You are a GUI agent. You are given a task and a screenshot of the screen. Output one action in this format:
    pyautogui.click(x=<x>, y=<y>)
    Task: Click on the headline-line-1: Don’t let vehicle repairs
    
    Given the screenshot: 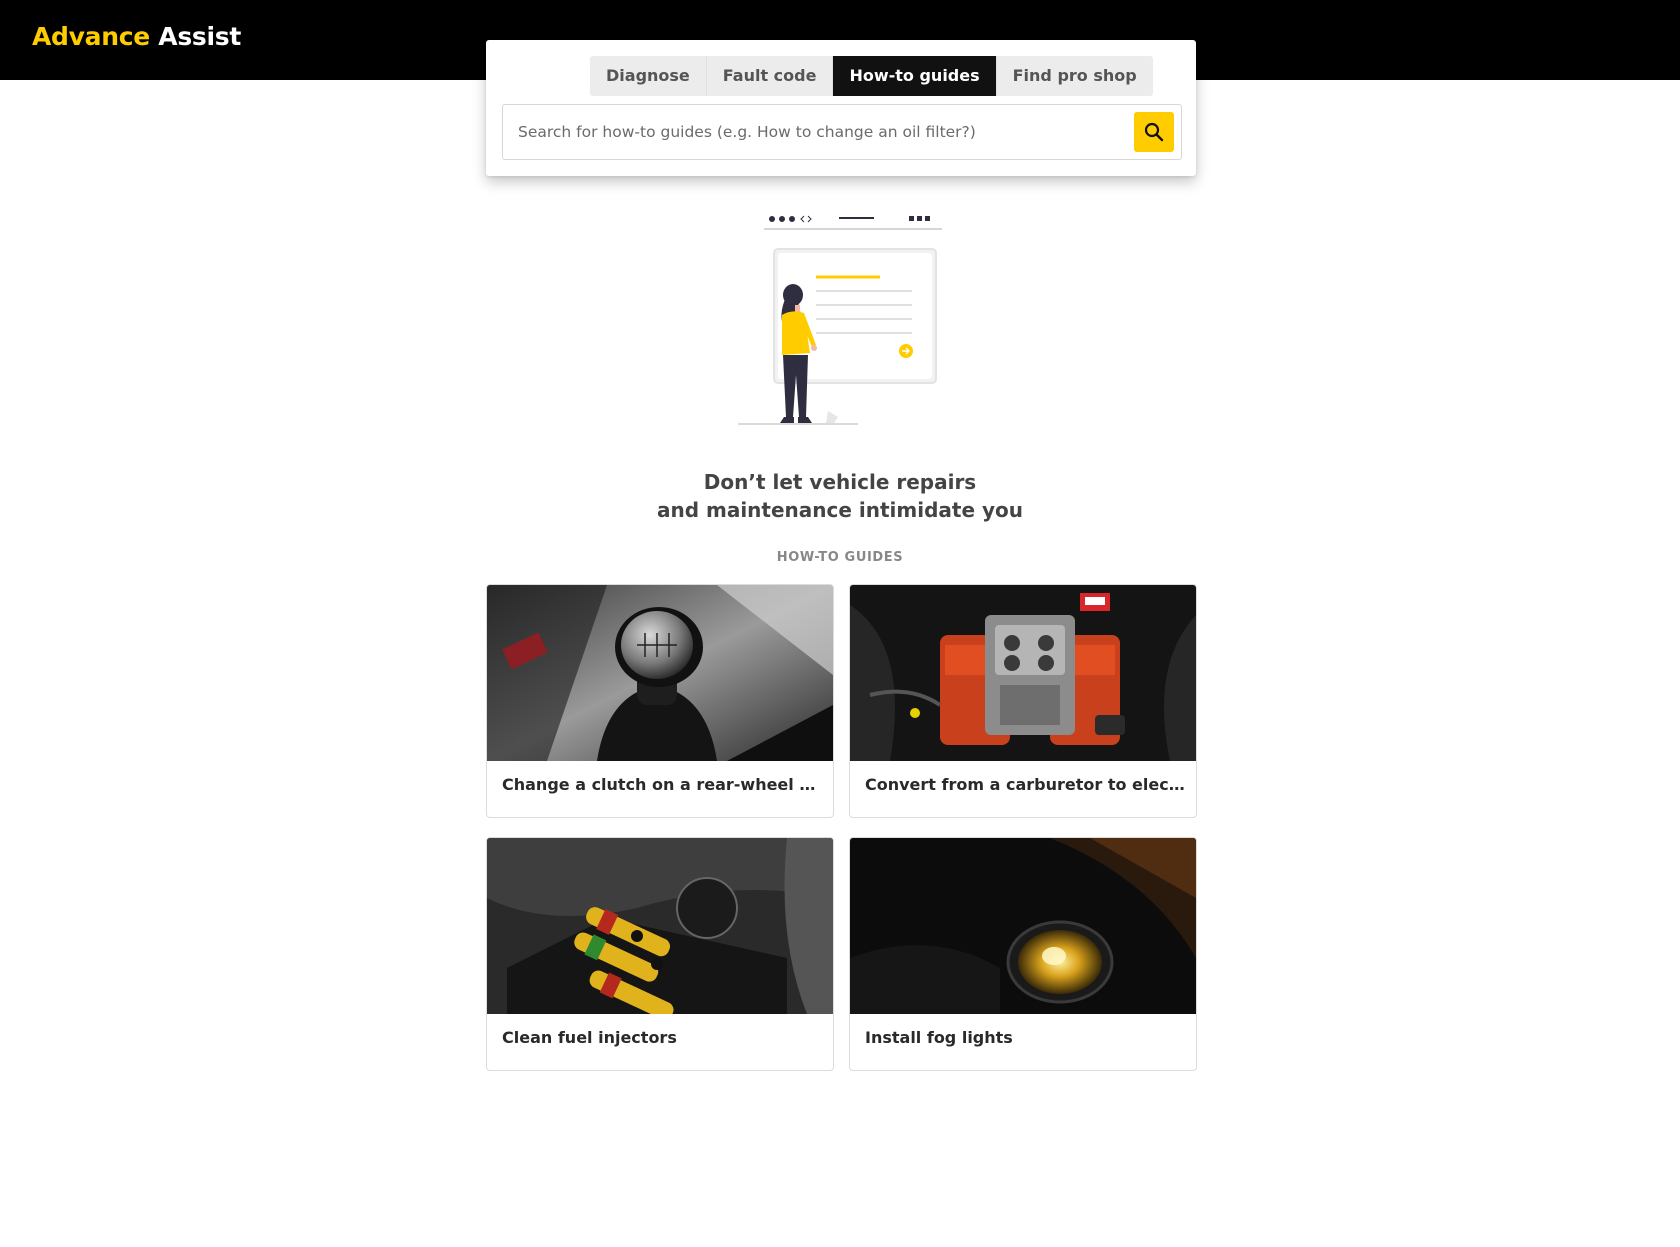 What is the action you would take?
    pyautogui.click(x=840, y=482)
    